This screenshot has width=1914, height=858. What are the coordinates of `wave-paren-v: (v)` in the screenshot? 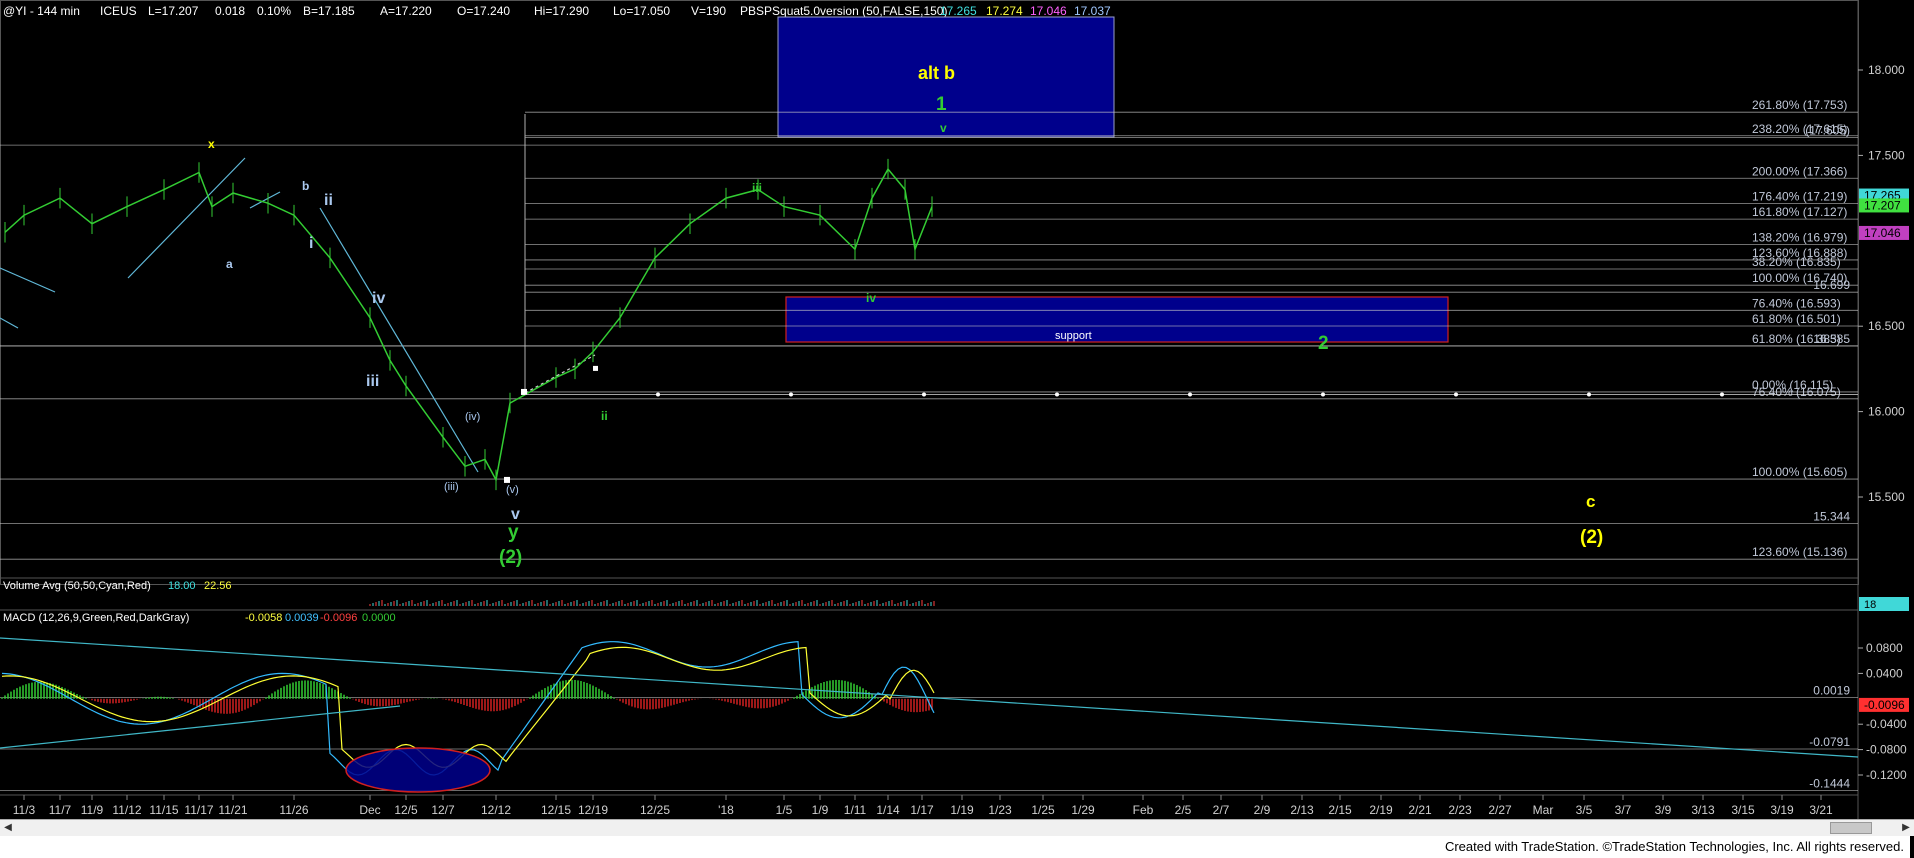 It's located at (512, 490).